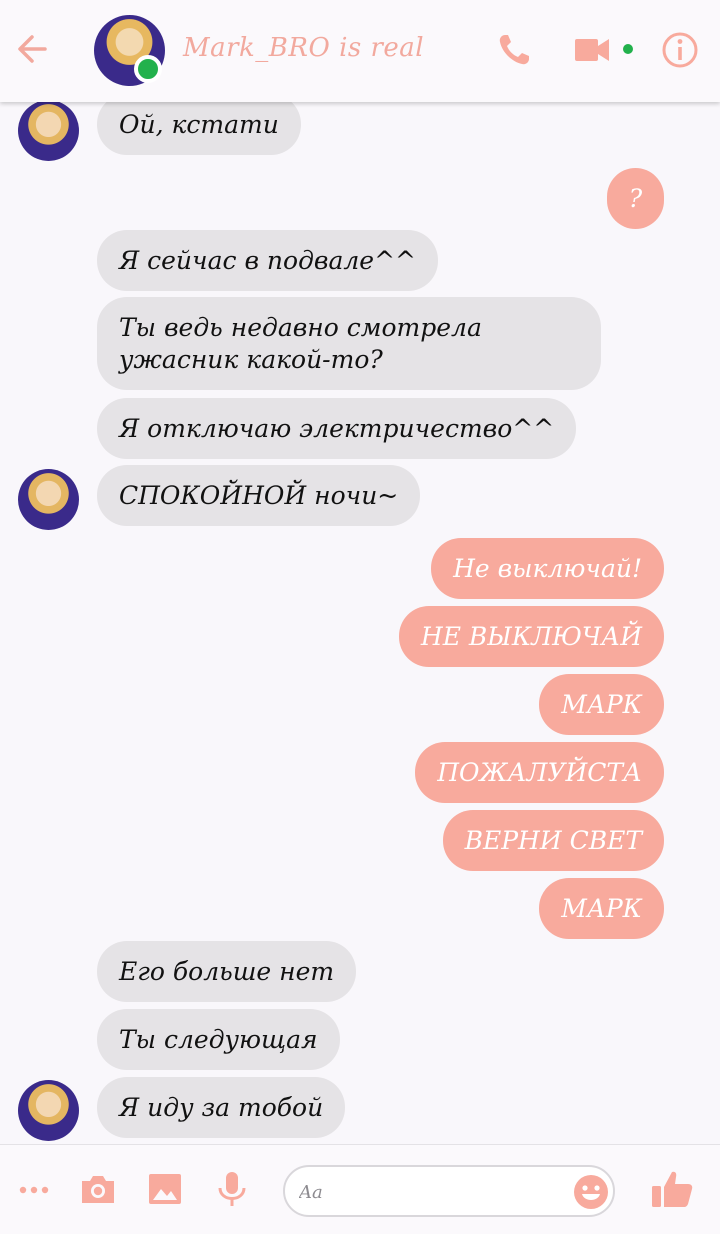 This screenshot has height=1234, width=720. I want to click on message-bubble-incoming: Ой, кстати, so click(199, 128).